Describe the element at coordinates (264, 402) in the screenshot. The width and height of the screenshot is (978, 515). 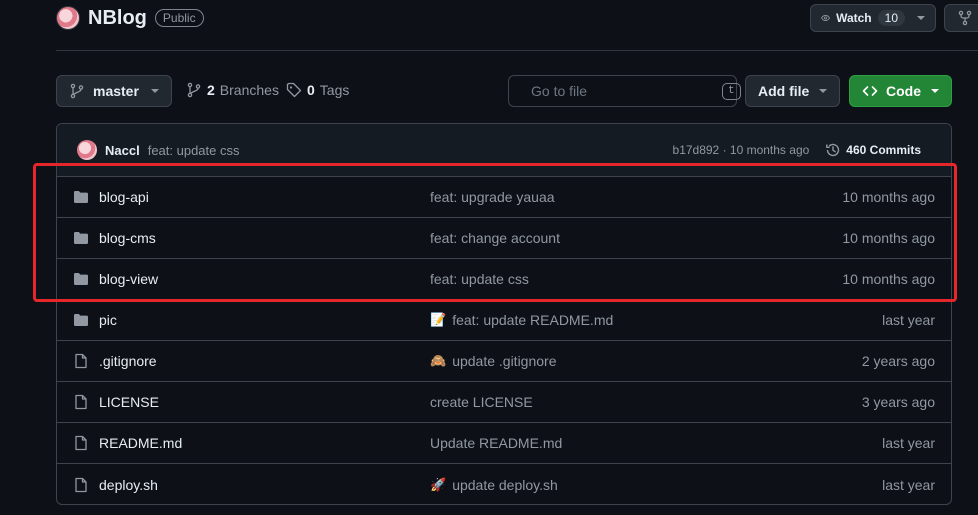
I see `file-name-link: LICENSE` at that location.